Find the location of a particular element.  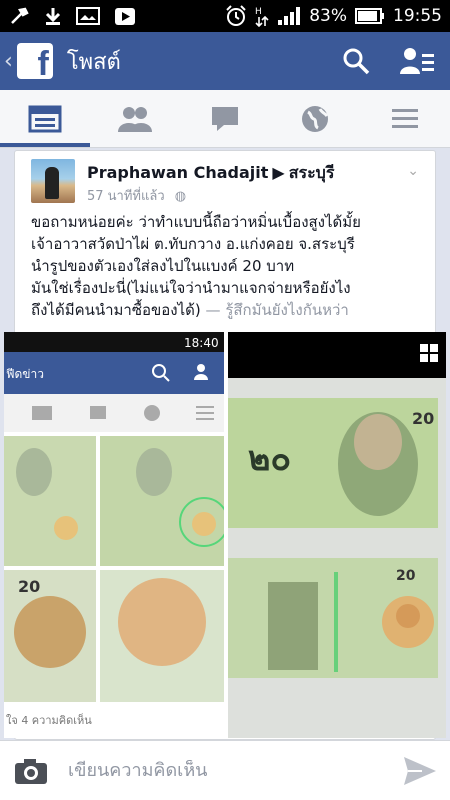

tab-news-feed is located at coordinates (45, 118).